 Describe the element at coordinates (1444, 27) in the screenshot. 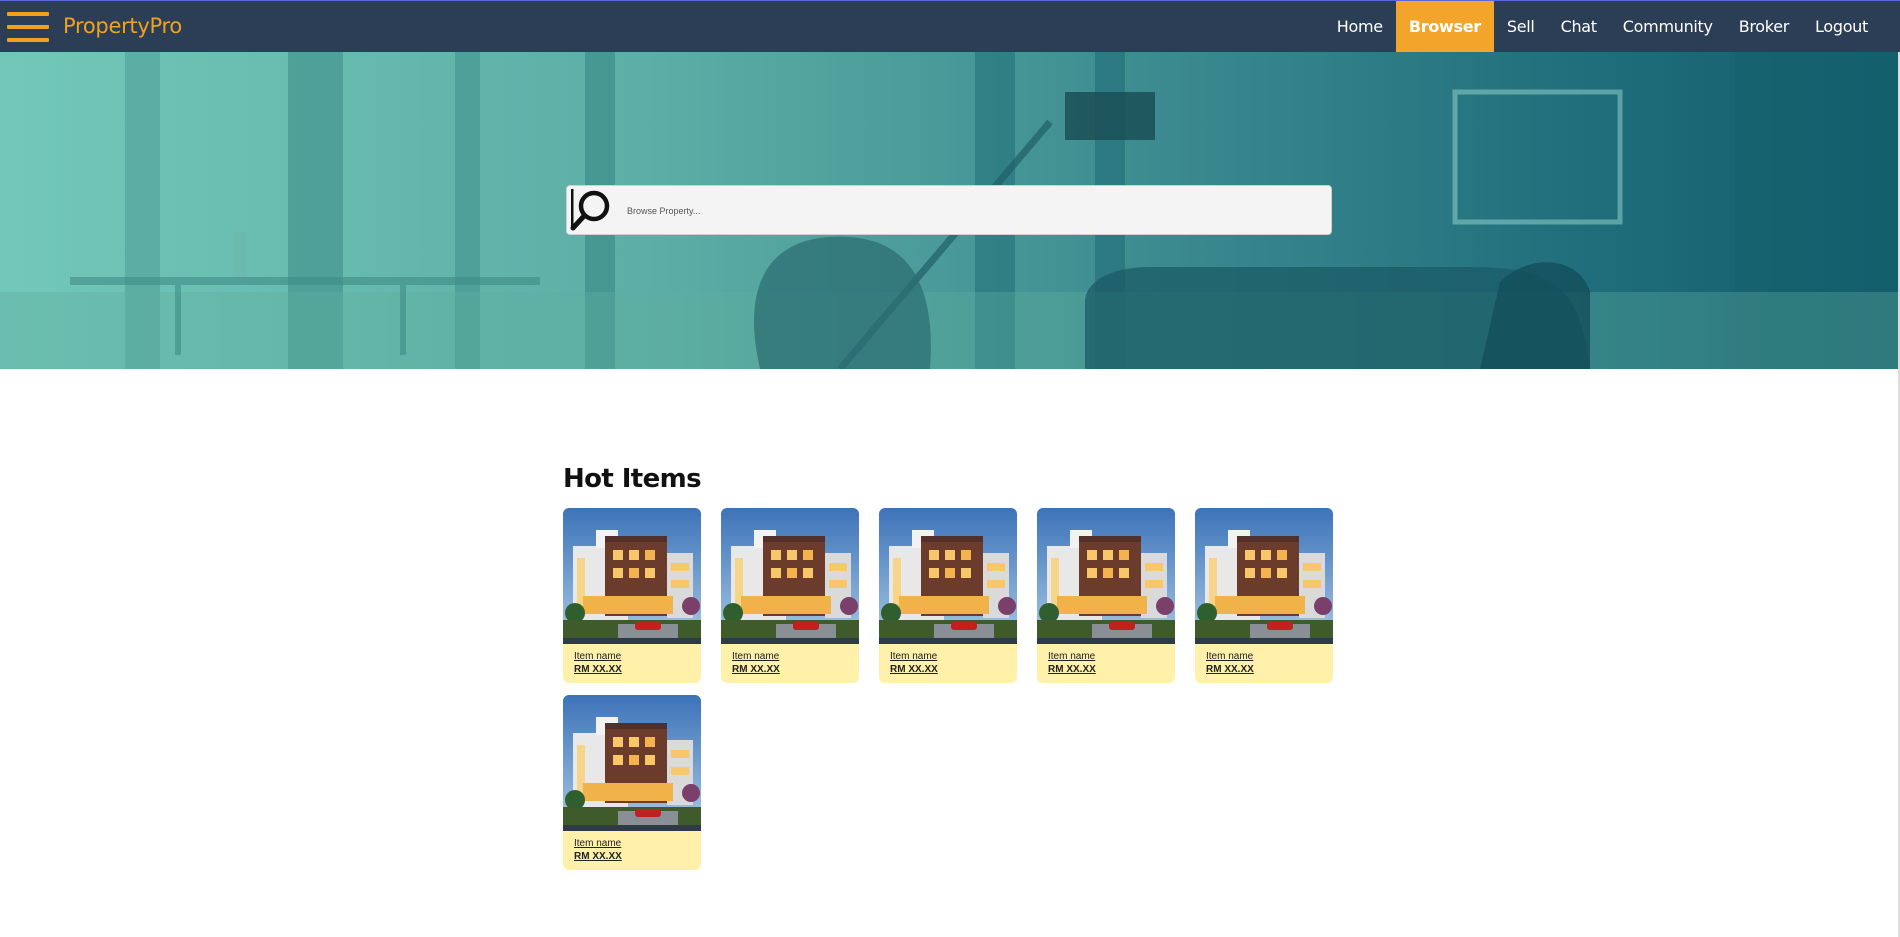

I see `nav-browser: Browser` at that location.